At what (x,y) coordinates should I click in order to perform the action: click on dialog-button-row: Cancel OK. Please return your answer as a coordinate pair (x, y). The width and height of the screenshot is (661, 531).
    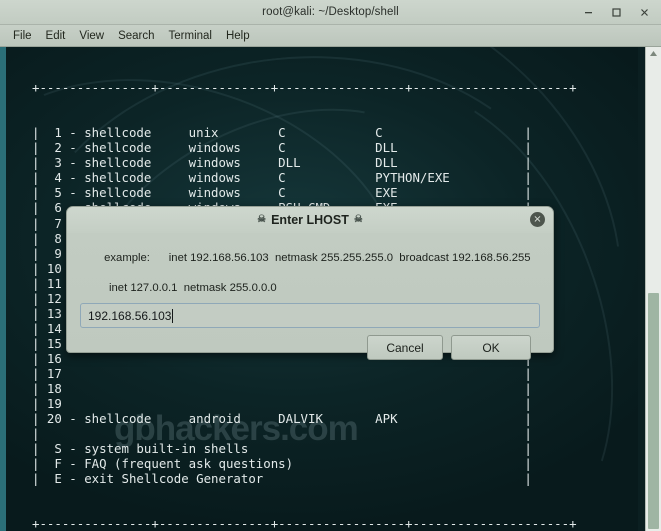
    Looking at the image, I should click on (310, 344).